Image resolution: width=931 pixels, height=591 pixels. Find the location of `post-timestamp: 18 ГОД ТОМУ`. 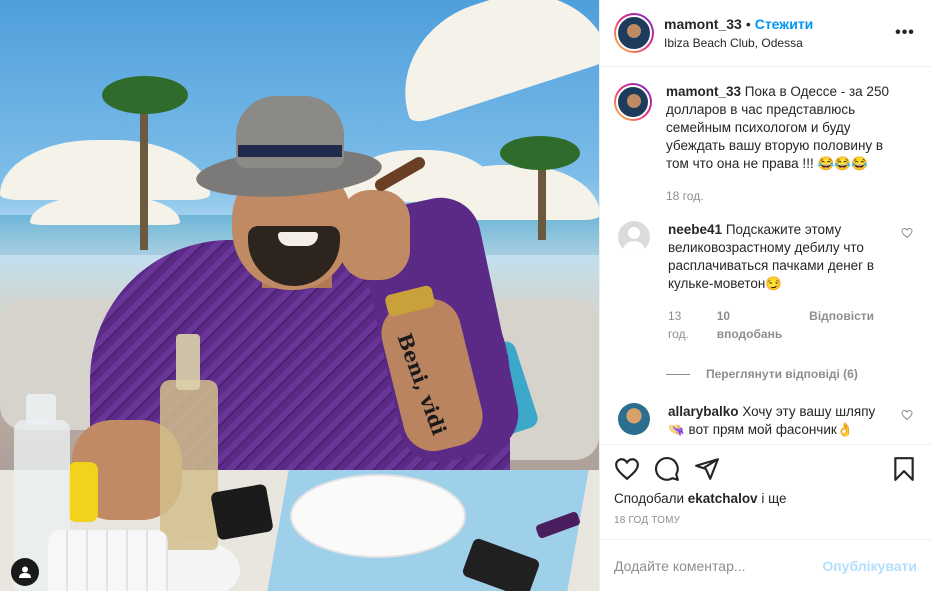

post-timestamp: 18 ГОД ТОМУ is located at coordinates (765, 520).